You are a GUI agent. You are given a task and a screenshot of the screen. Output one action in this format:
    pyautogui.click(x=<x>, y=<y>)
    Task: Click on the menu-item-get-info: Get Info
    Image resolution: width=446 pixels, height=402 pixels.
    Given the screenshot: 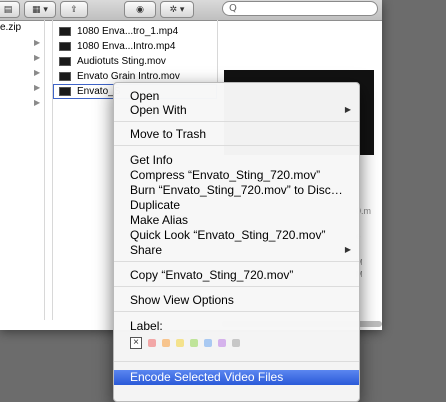 What is the action you would take?
    pyautogui.click(x=236, y=160)
    